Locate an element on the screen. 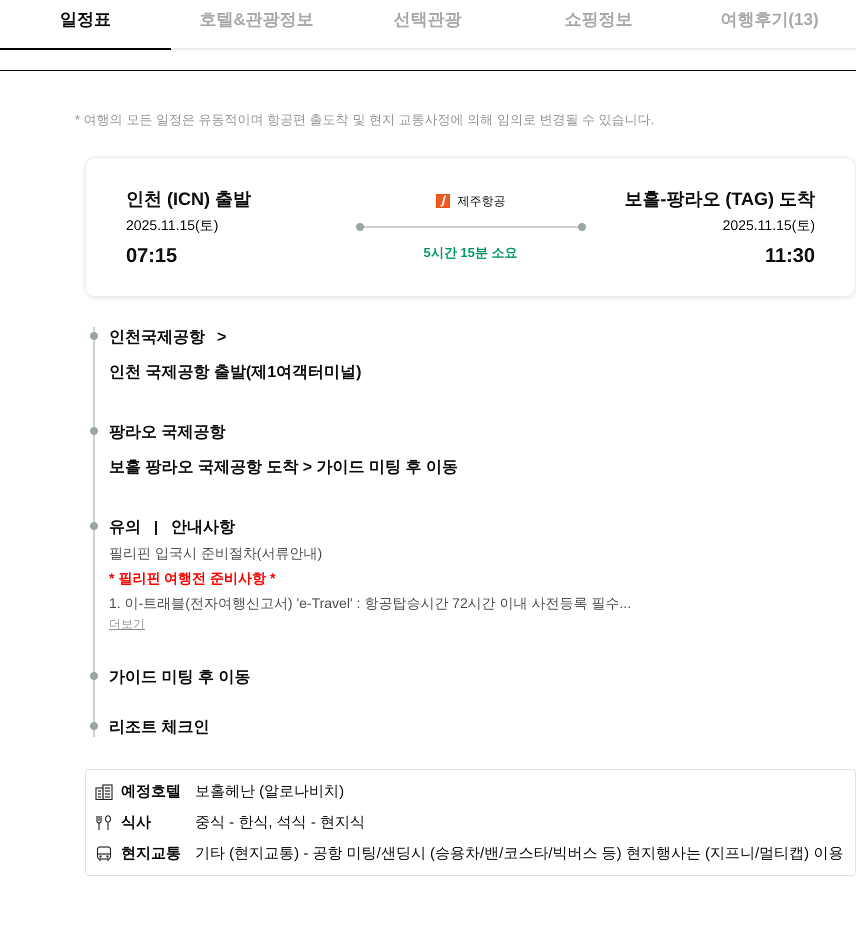  tab: 쇼핑정보 is located at coordinates (598, 25).